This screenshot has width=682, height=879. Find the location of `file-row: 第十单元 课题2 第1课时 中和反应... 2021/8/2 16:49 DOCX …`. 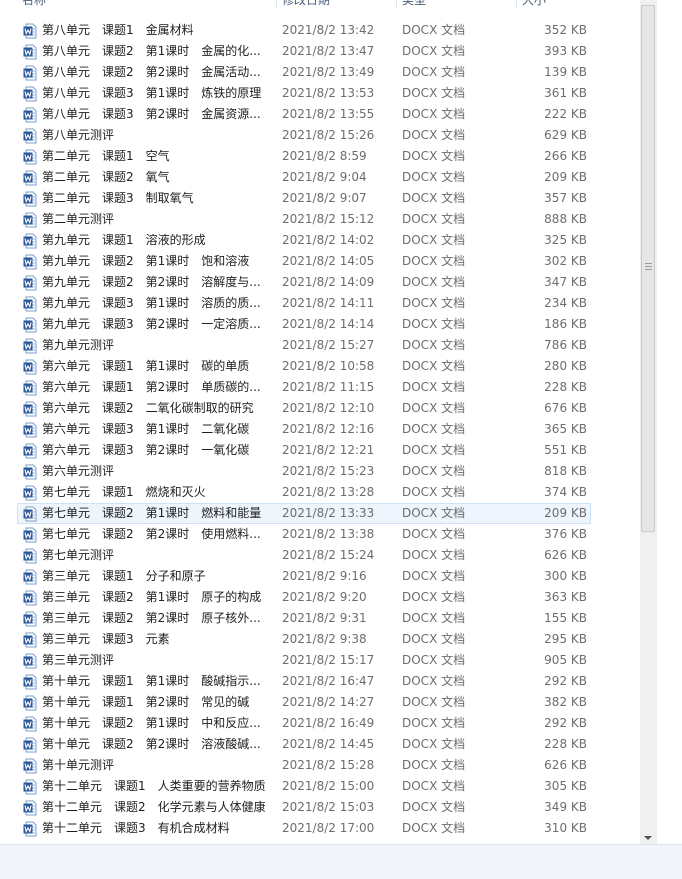

file-row: 第十单元 课题2 第1课时 中和反应... 2021/8/2 16:49 DOCX … is located at coordinates (304, 723).